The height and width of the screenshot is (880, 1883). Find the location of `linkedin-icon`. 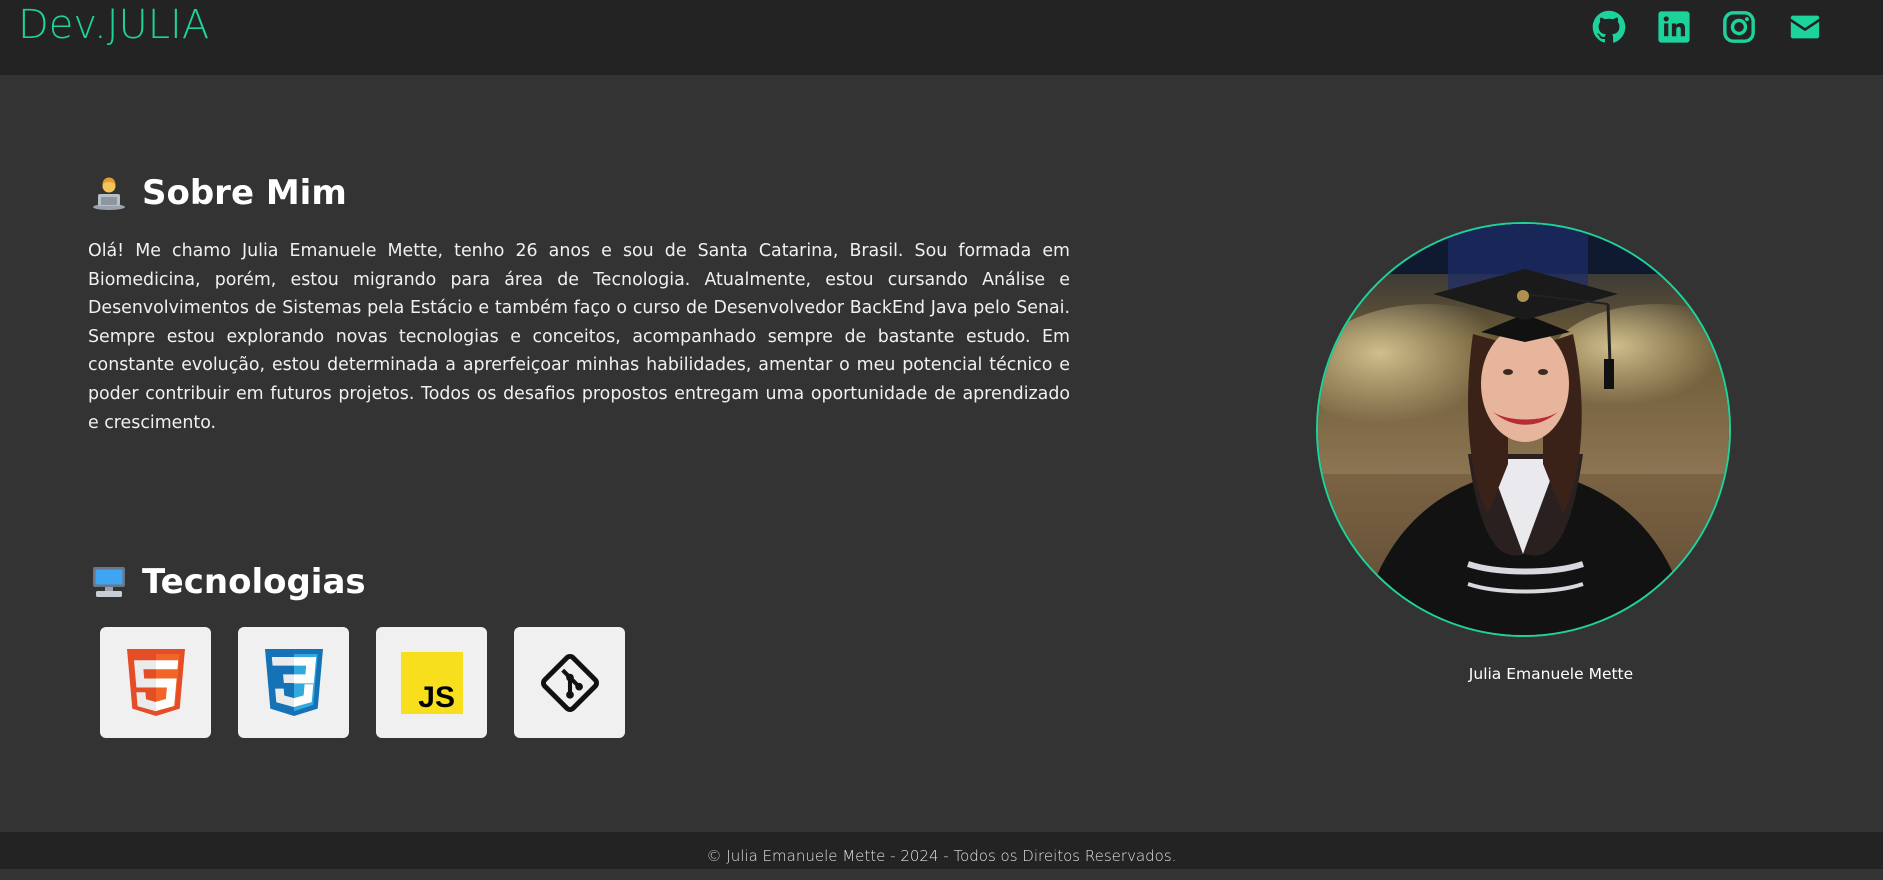

linkedin-icon is located at coordinates (1674, 27).